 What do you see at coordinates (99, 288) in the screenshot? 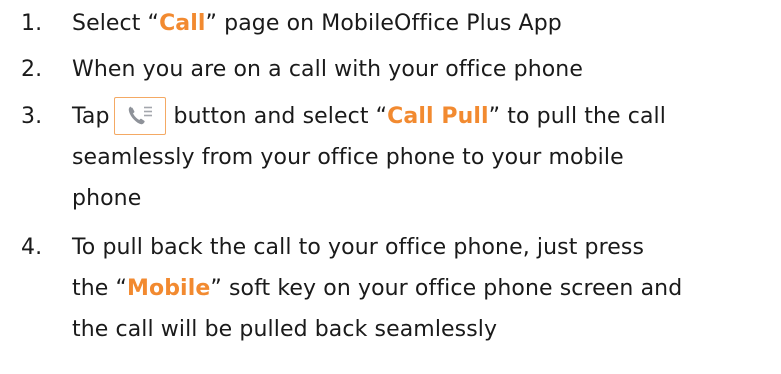
I see `step-text-before: the “` at bounding box center [99, 288].